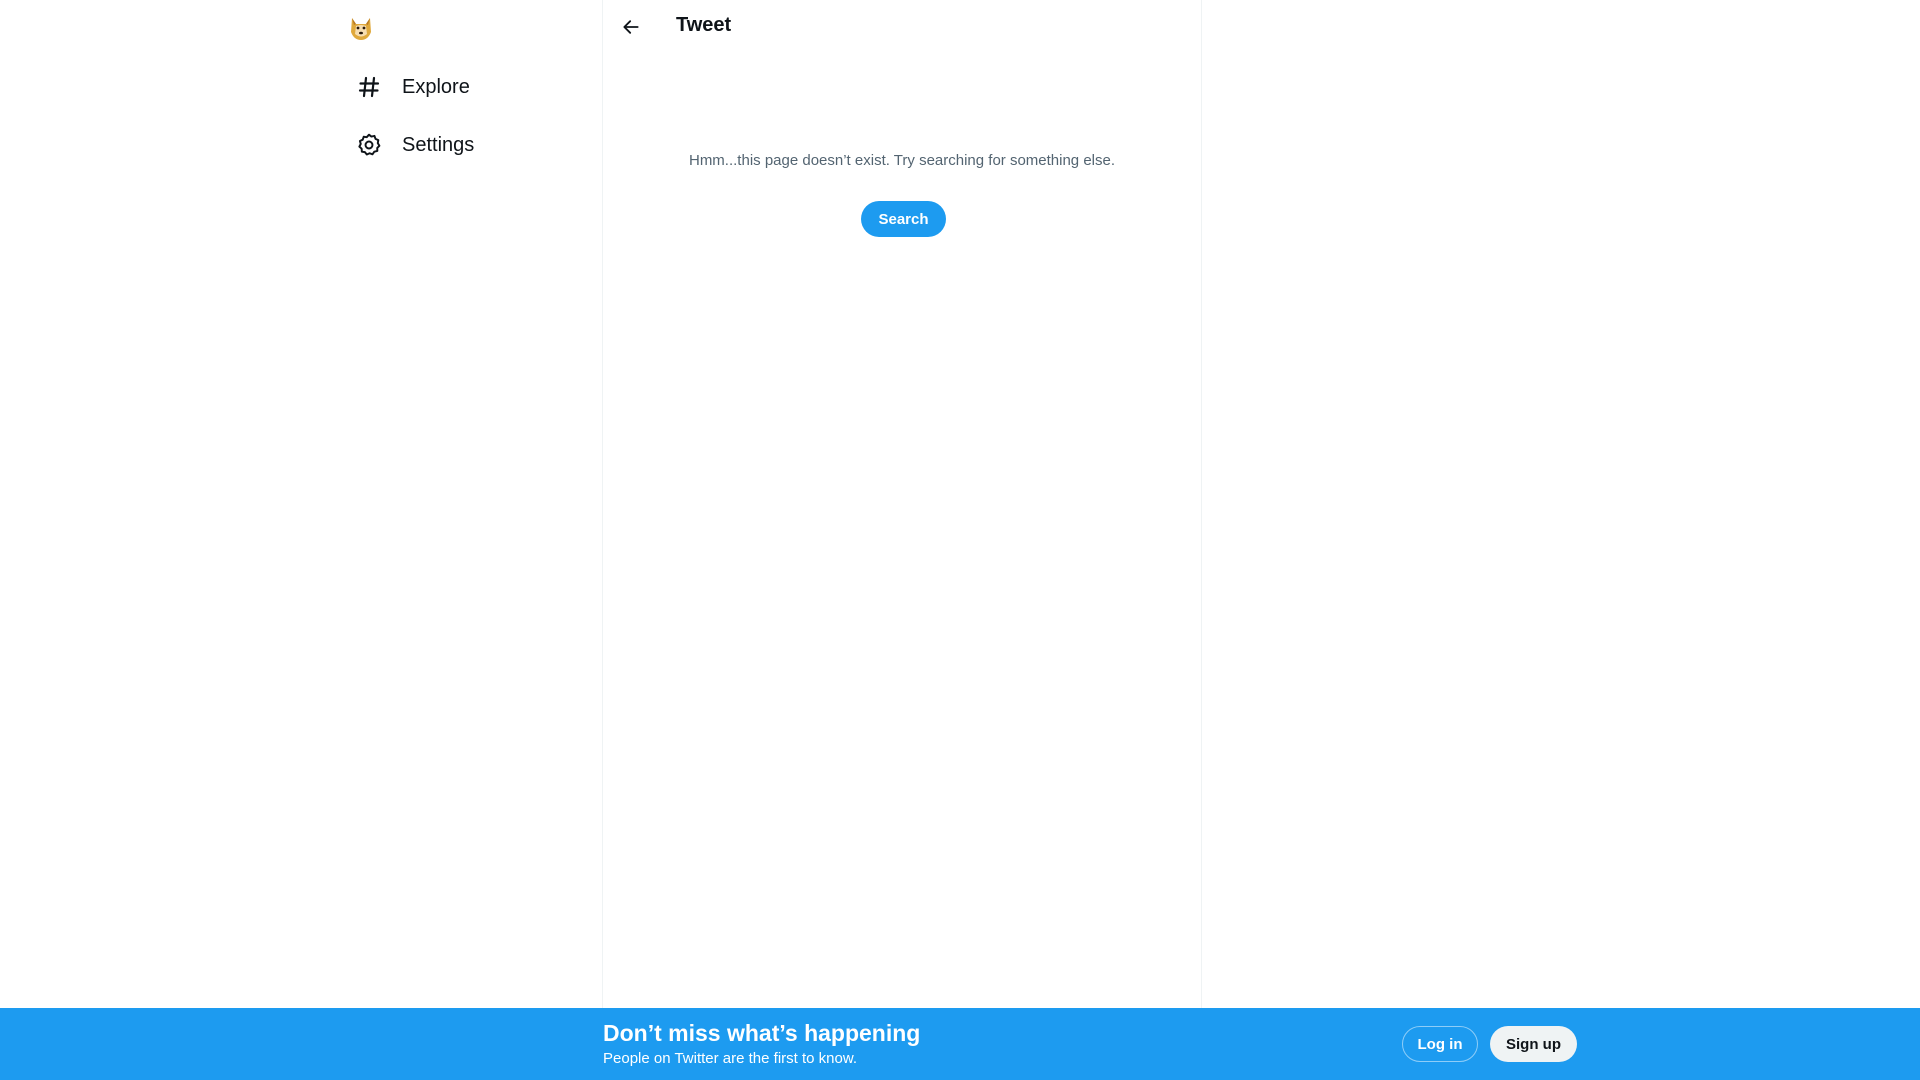 Image resolution: width=1920 pixels, height=1080 pixels. Describe the element at coordinates (369, 145) in the screenshot. I see `gear-icon` at that location.